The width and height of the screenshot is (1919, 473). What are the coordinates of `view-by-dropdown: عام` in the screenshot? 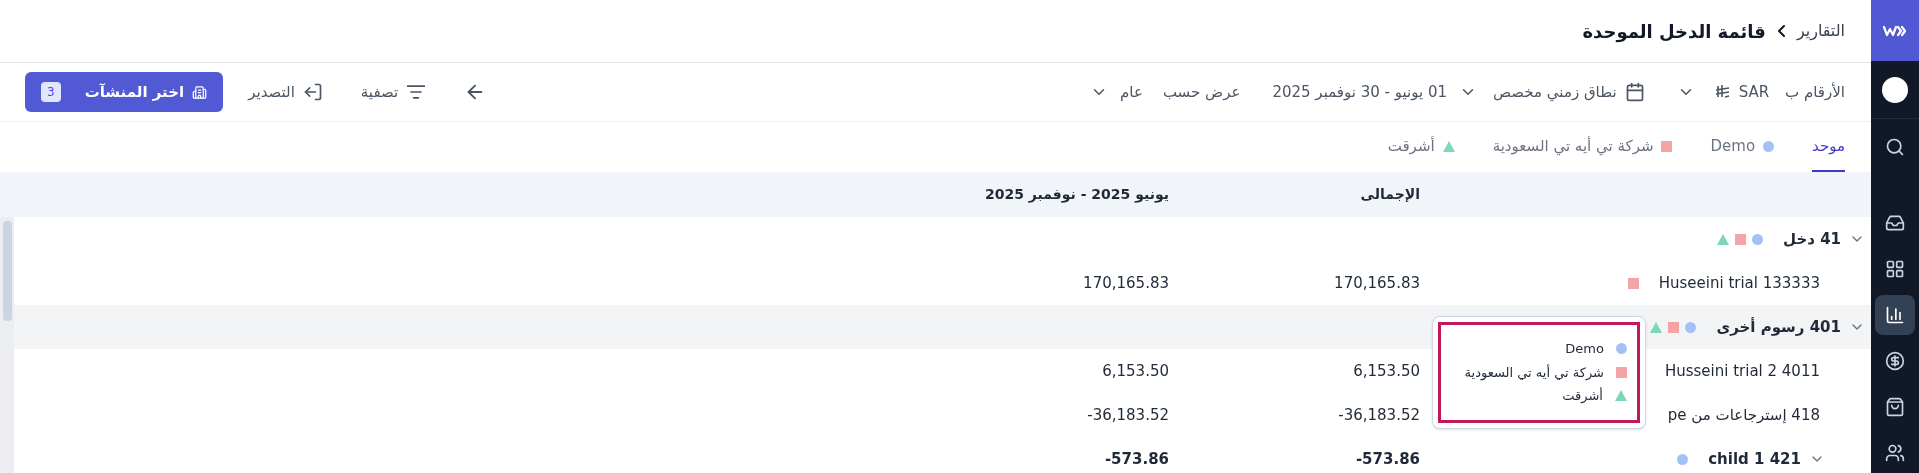 It's located at (1116, 92).